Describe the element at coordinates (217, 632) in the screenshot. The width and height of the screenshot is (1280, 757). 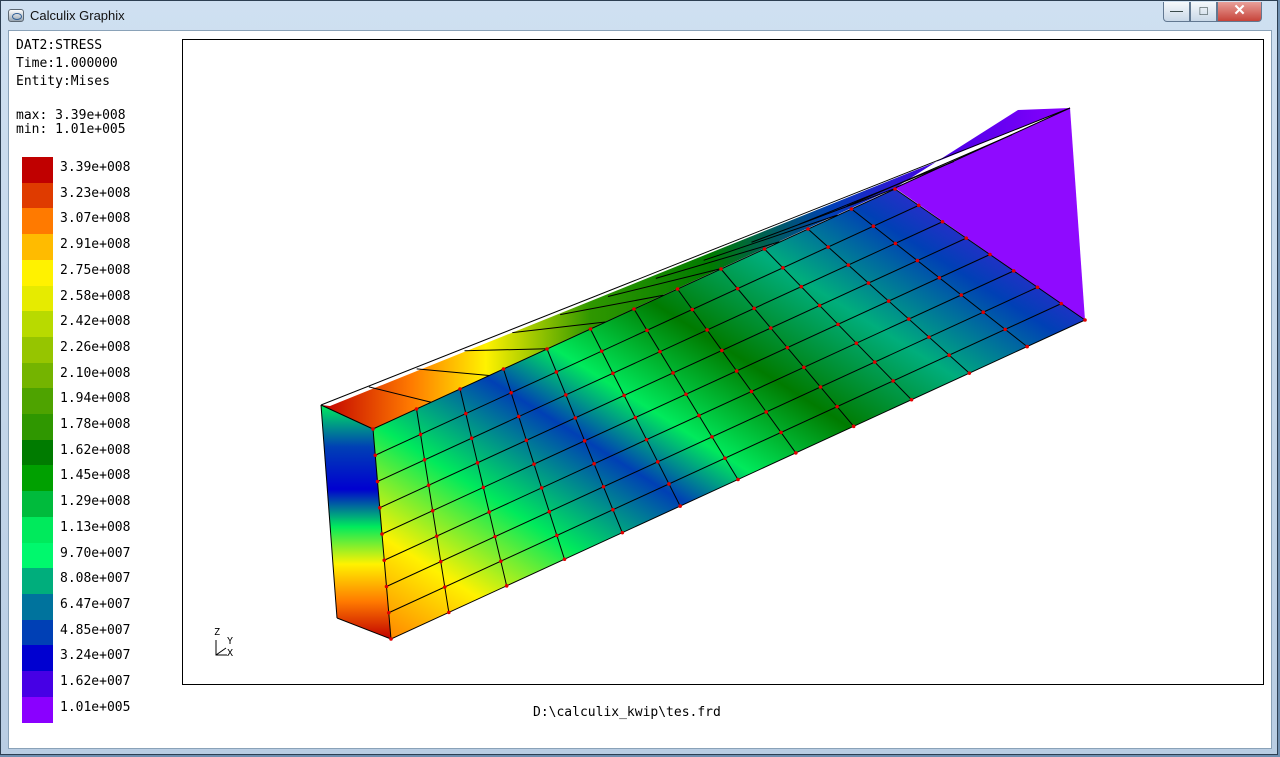
I see `axis-z-label: Z` at that location.